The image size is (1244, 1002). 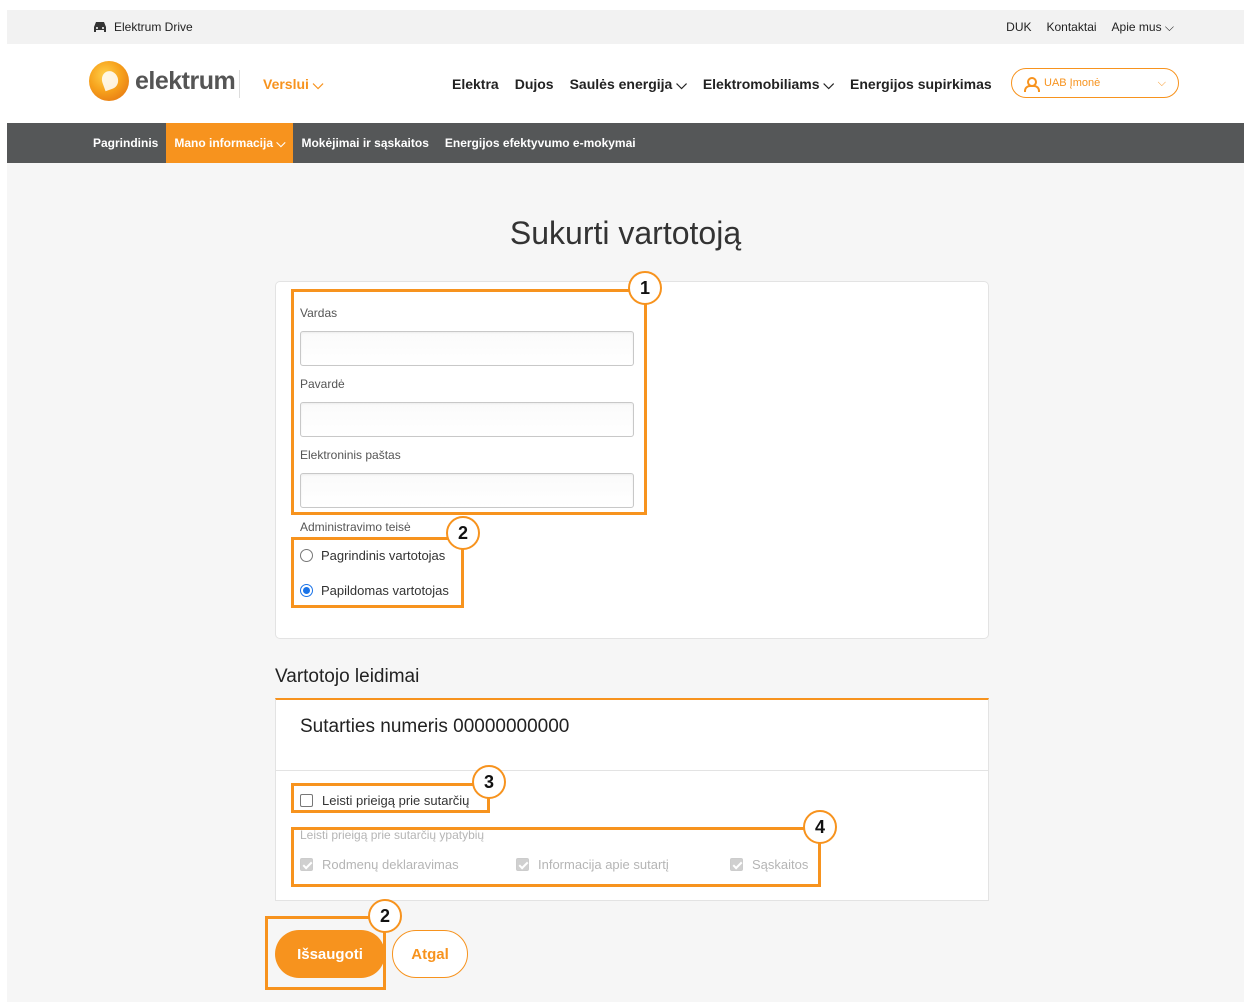 What do you see at coordinates (1072, 27) in the screenshot?
I see `kontaktai-link: Kontaktai` at bounding box center [1072, 27].